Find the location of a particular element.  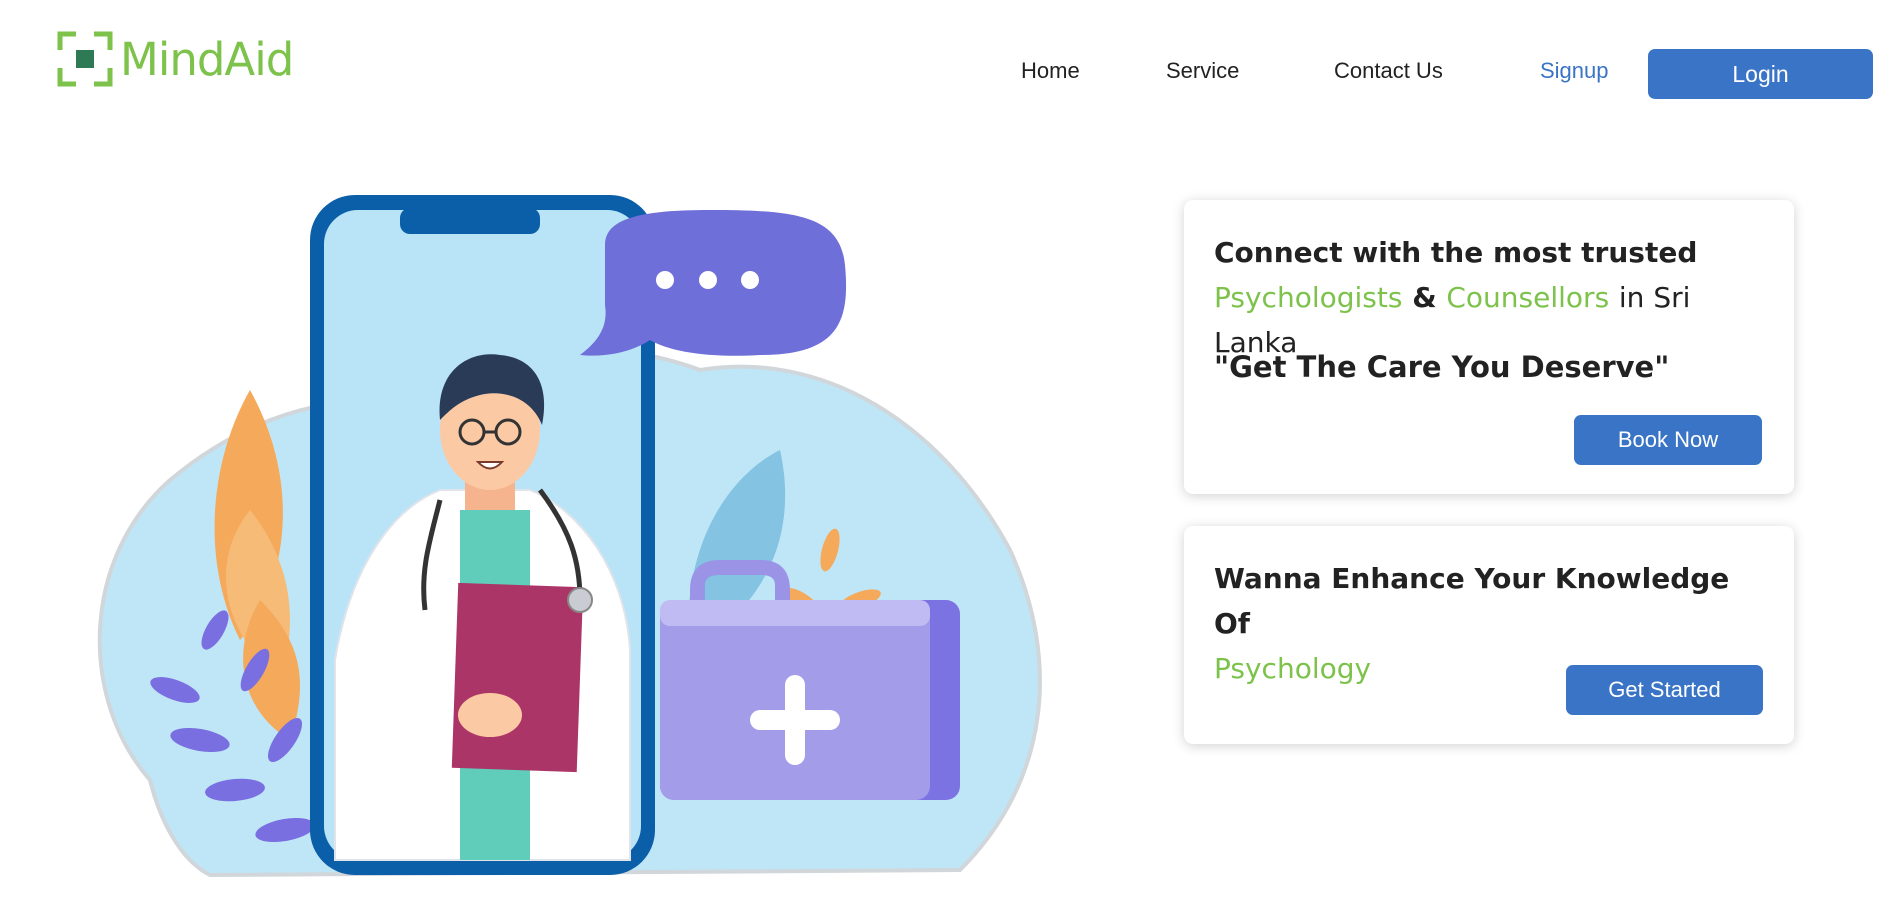

login-button: Login is located at coordinates (1760, 74).